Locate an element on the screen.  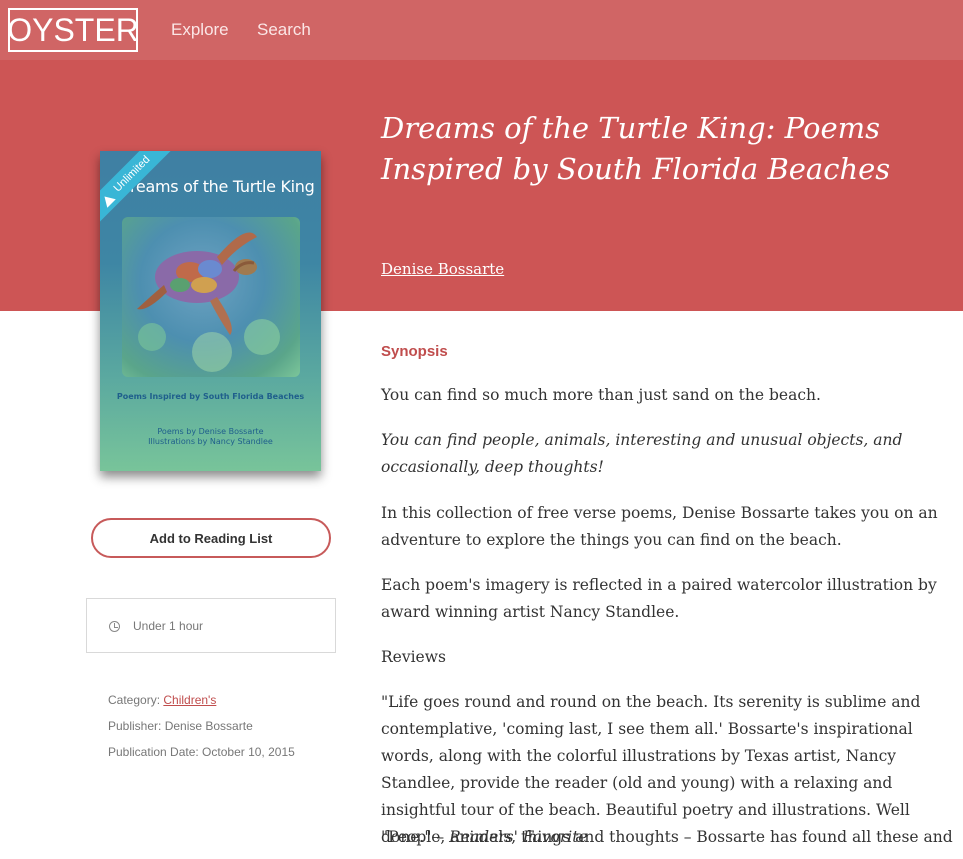
publisher-text: Publisher: Denise Bossarte is located at coordinates (180, 726).